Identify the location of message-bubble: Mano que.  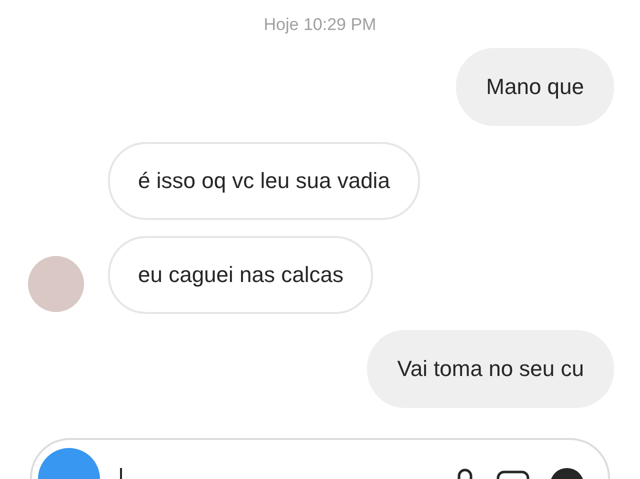
(535, 87).